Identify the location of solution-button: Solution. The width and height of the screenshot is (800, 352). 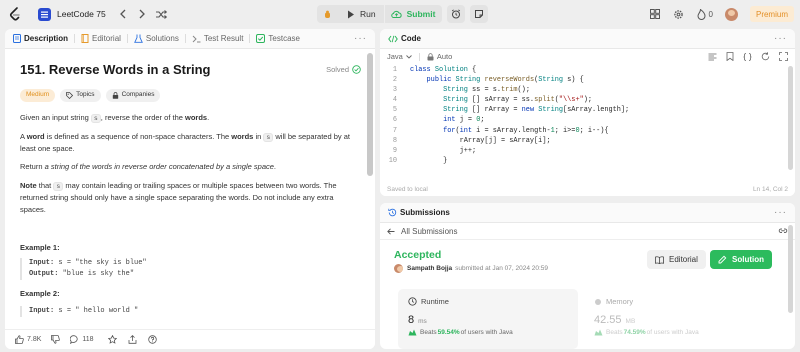
(741, 259).